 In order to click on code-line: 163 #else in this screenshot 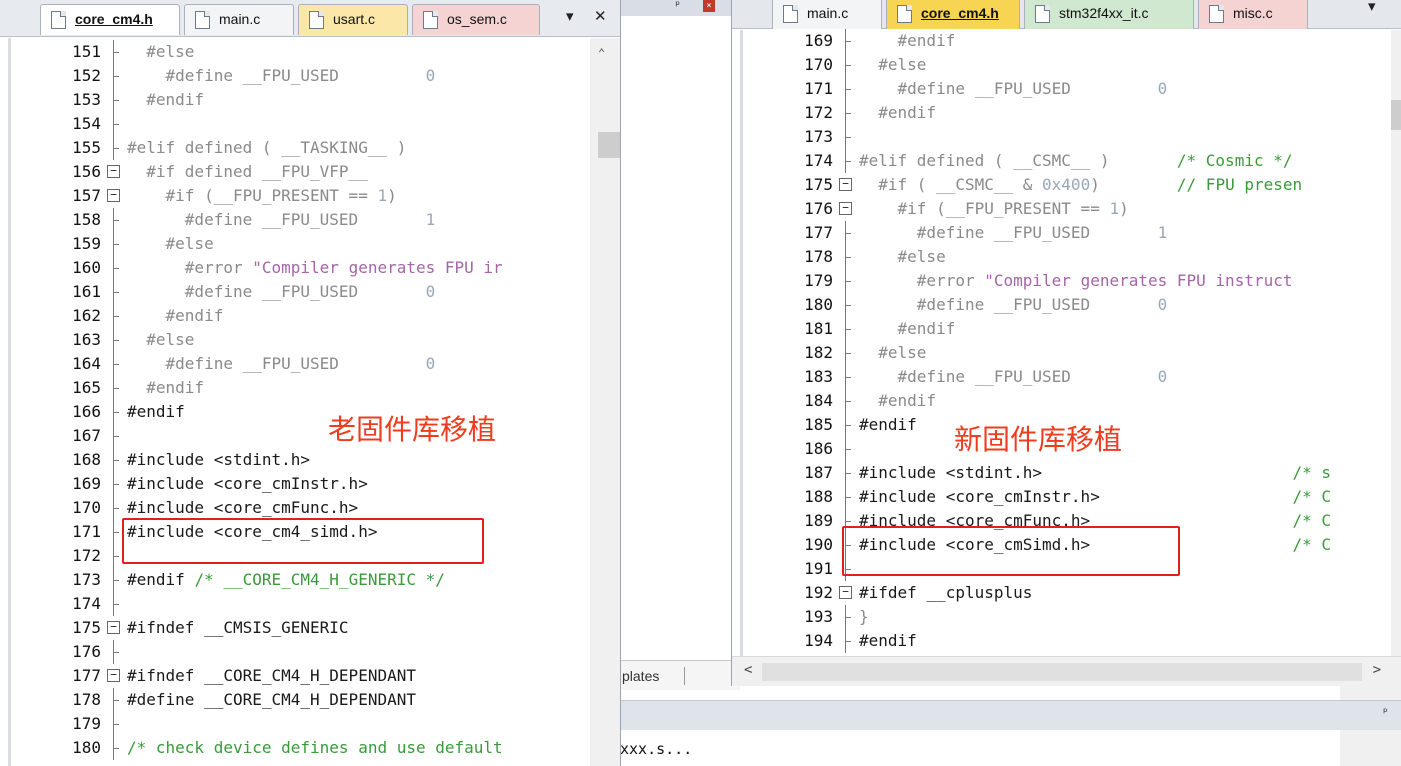, I will do `click(315, 340)`.